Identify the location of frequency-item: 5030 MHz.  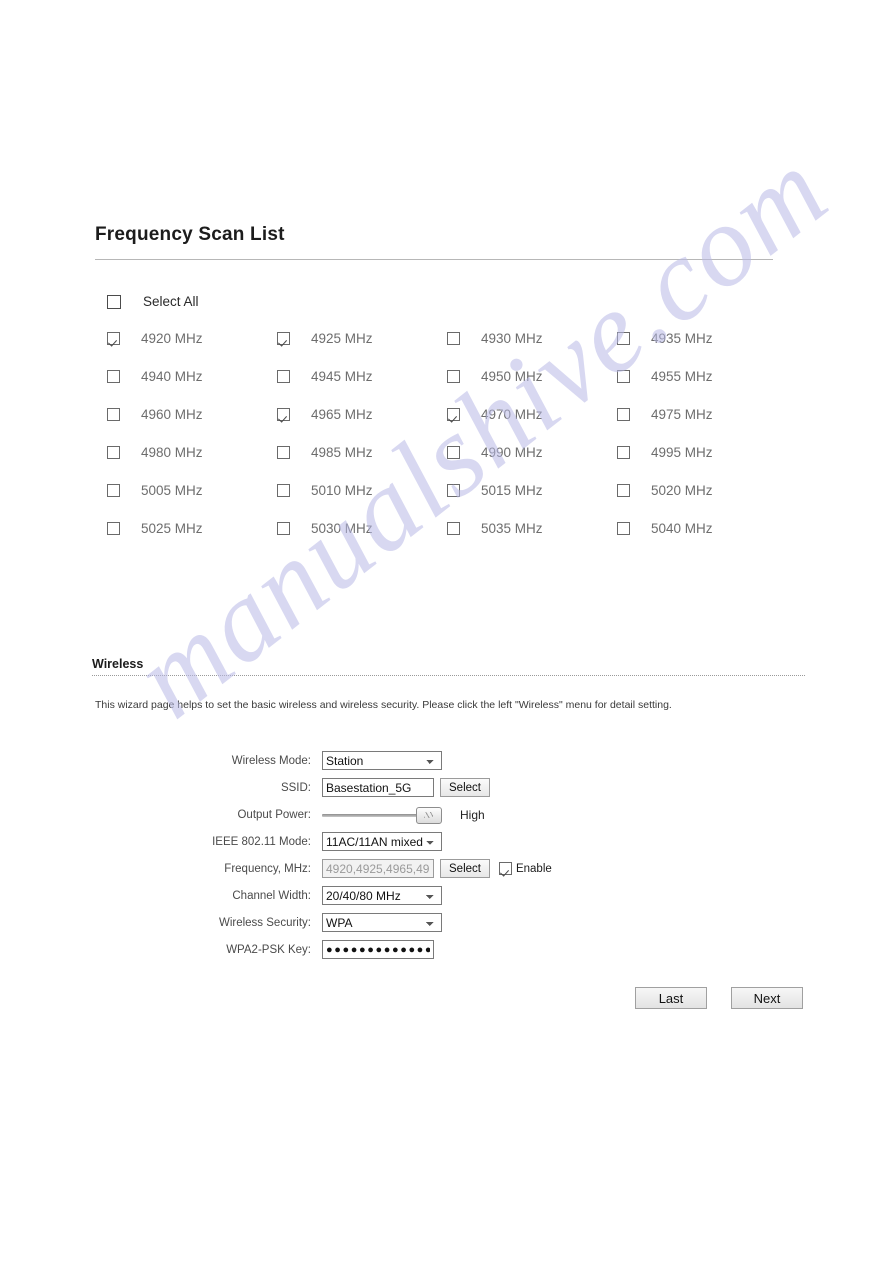
(362, 528).